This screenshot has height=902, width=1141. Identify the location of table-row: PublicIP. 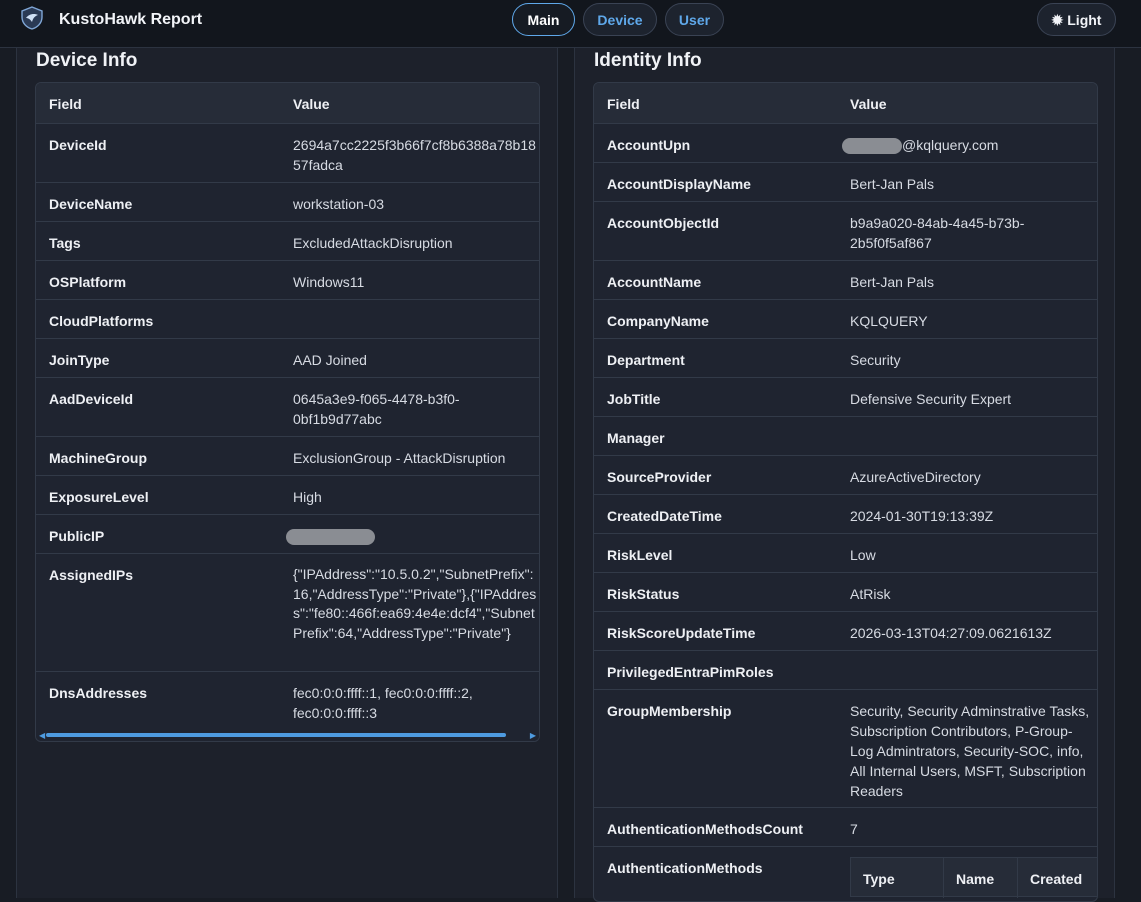
(287, 534).